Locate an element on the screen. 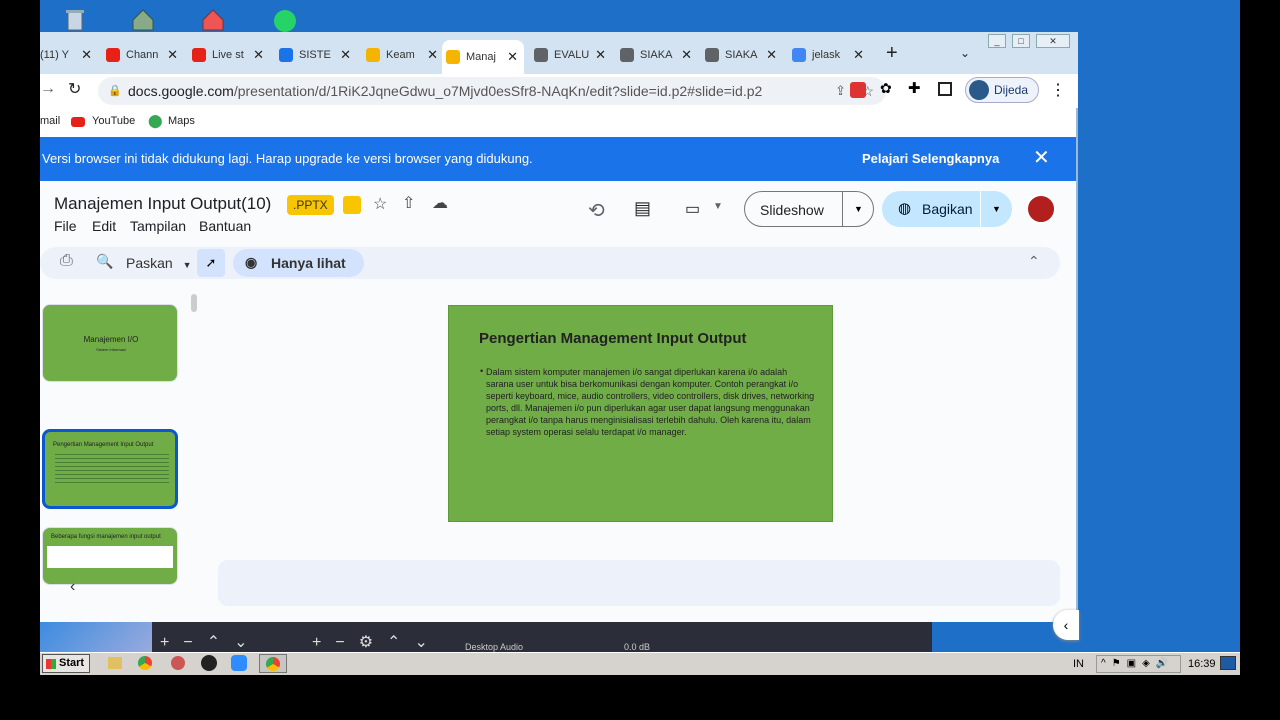 The height and width of the screenshot is (720, 1280). extension-red-icon is located at coordinates (858, 90).